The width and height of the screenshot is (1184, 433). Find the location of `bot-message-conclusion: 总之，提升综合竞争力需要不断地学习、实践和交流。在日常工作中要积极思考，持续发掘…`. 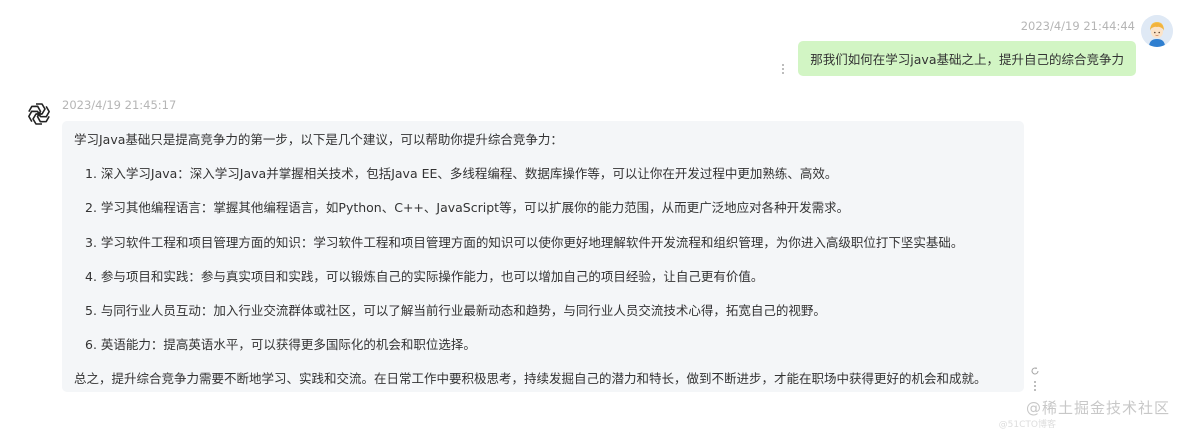

bot-message-conclusion: 总之，提升综合竞争力需要不断地学习、实践和交流。在日常工作中要积极思考，持续发掘… is located at coordinates (530, 379).